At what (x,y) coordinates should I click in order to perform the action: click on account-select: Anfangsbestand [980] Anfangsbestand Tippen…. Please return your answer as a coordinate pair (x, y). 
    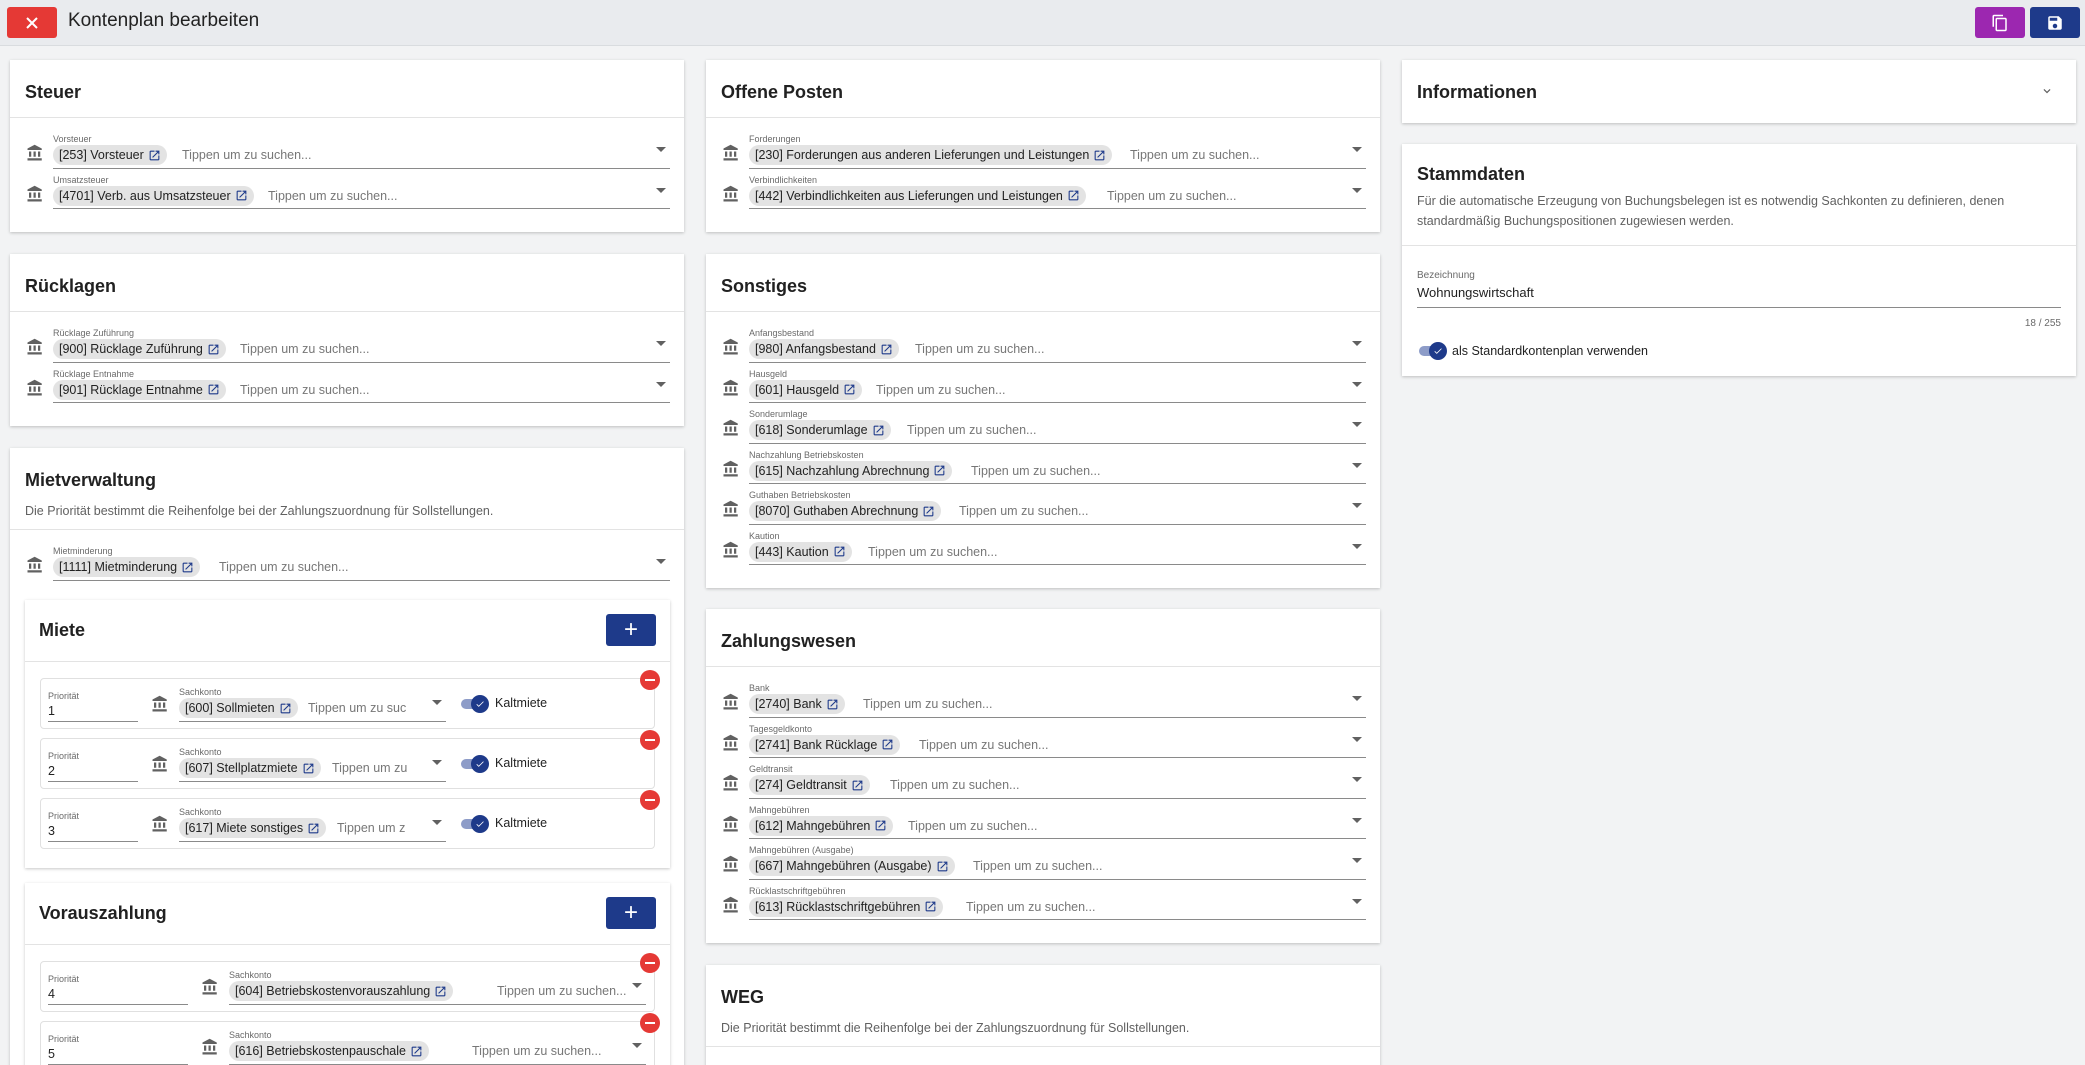
    Looking at the image, I should click on (1057, 343).